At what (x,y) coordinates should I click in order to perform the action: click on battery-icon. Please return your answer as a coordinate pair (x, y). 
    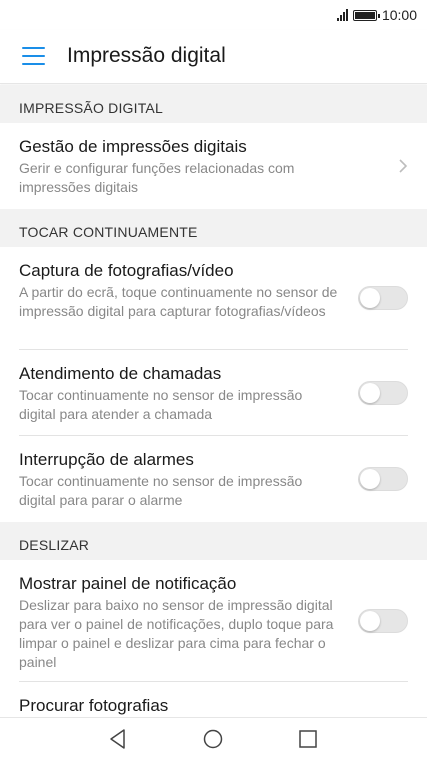
    Looking at the image, I should click on (366, 15).